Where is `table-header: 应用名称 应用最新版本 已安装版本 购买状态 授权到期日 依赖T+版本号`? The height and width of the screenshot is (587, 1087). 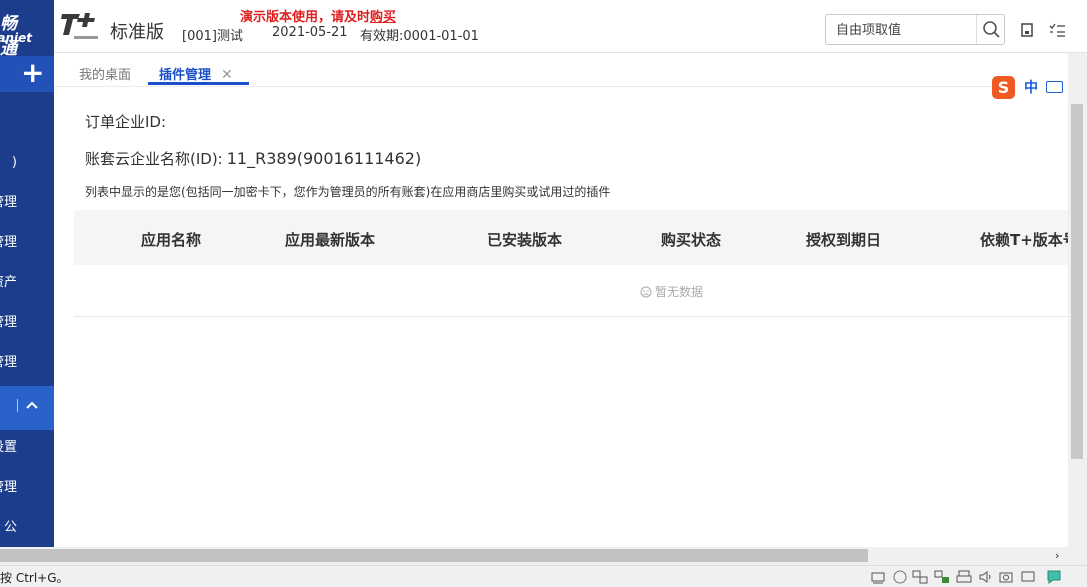
table-header: 应用名称 应用最新版本 已安装版本 购买状态 授权到期日 依赖T+版本号 is located at coordinates (576, 237).